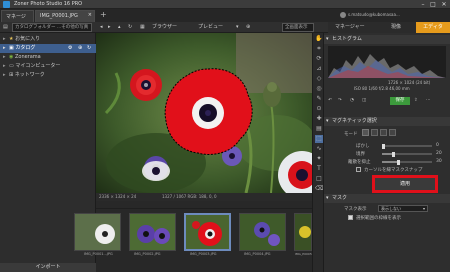 The image size is (450, 272). Describe the element at coordinates (354, 121) in the screenshot. I see `magnetic-title: マグネティック選択` at that location.